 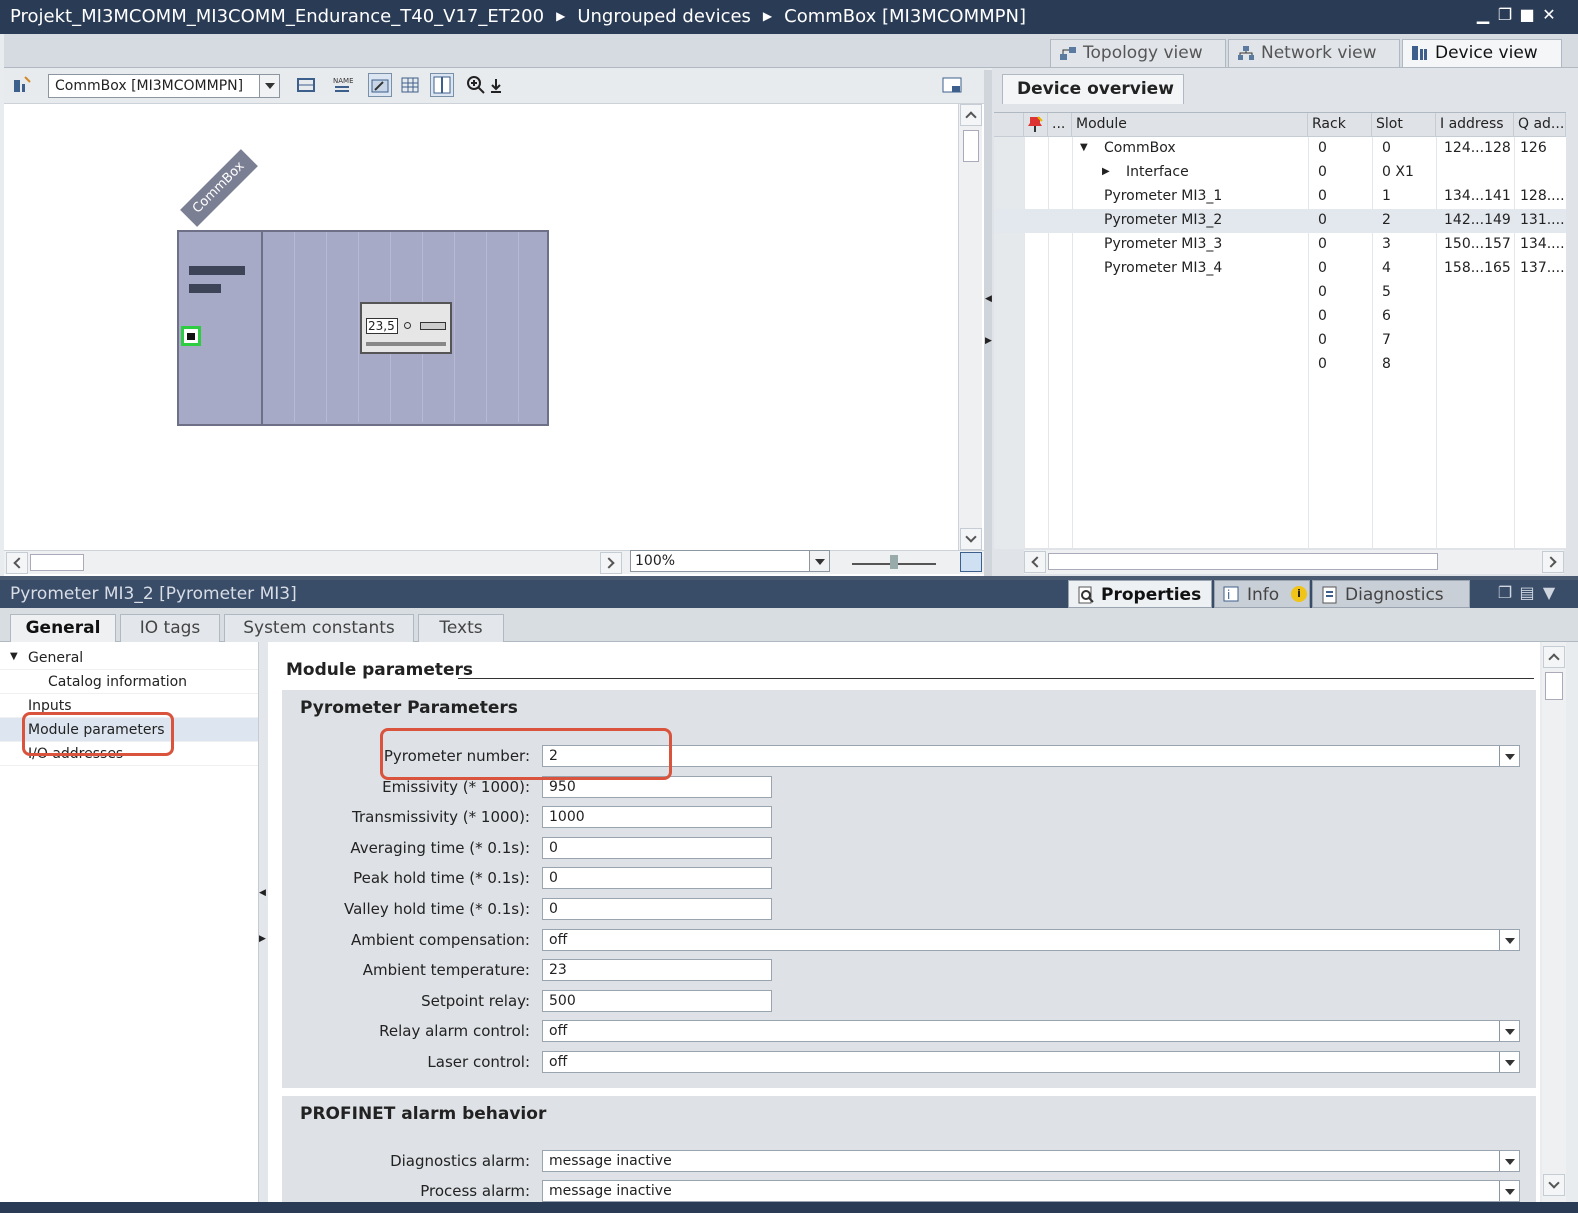 What do you see at coordinates (952, 85) in the screenshot?
I see `save-layout-icon` at bounding box center [952, 85].